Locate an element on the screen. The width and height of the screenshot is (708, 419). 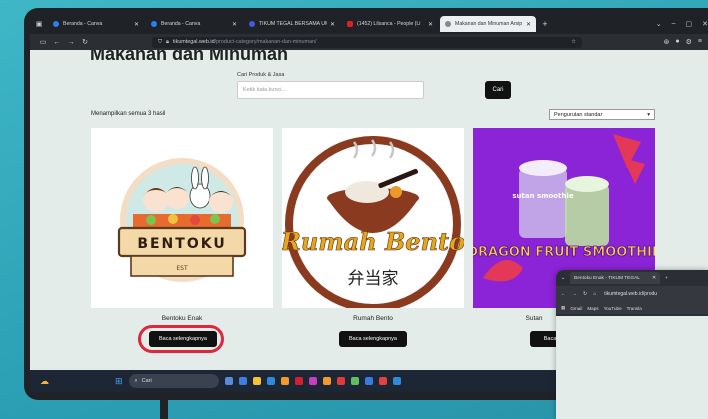
star-icon: ☆ is located at coordinates (573, 42).